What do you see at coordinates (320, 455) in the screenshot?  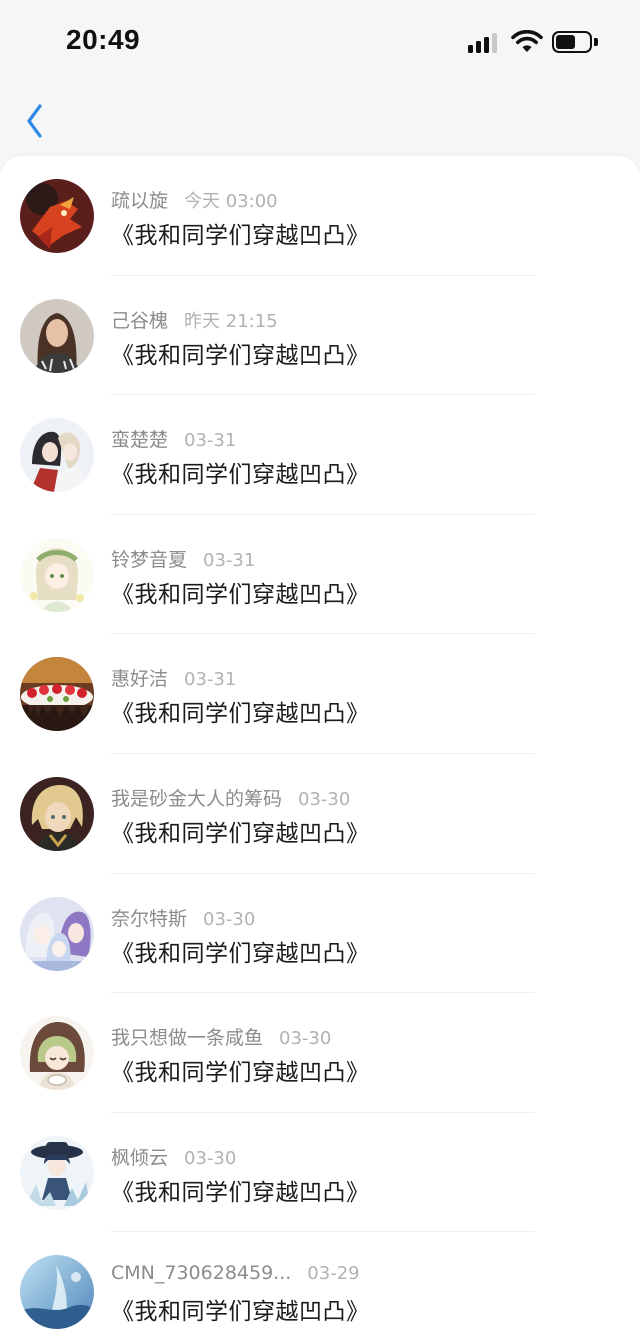 I see `message-item: 蛮楚楚 03-31 《我和同学们穿越凹凸》` at bounding box center [320, 455].